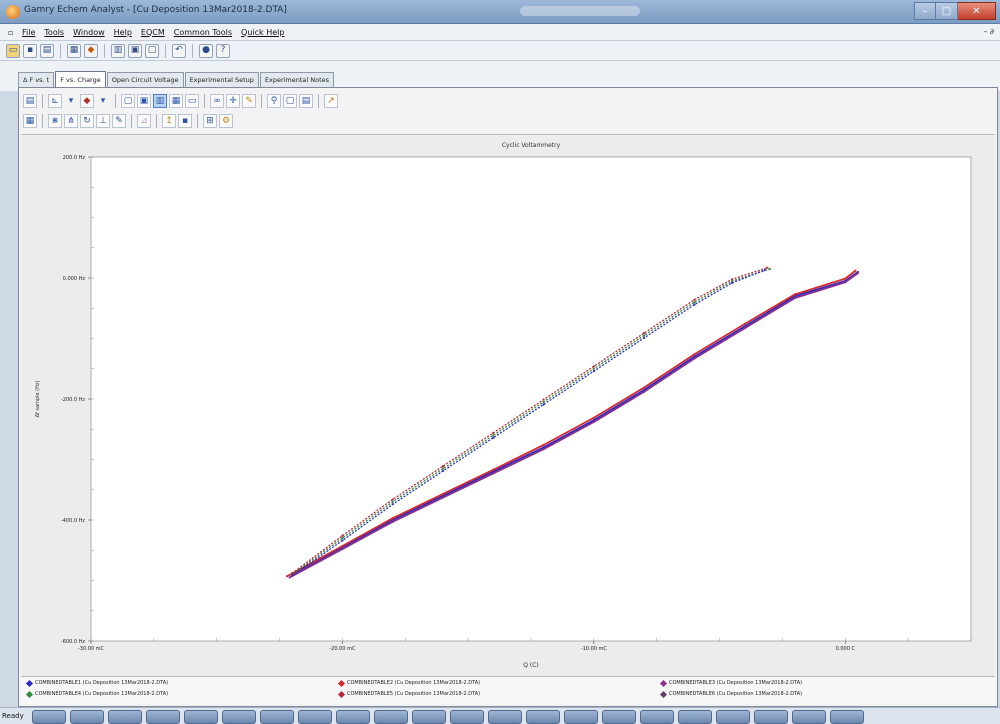  Describe the element at coordinates (13, 50) in the screenshot. I see `open-folder-icon: ▭` at that location.